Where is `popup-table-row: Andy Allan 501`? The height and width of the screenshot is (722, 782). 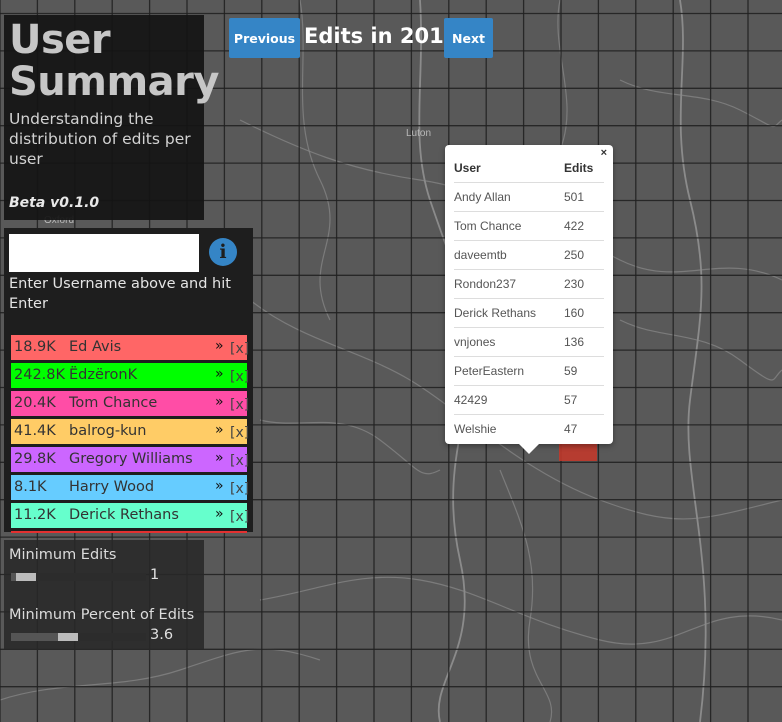 popup-table-row: Andy Allan 501 is located at coordinates (529, 197).